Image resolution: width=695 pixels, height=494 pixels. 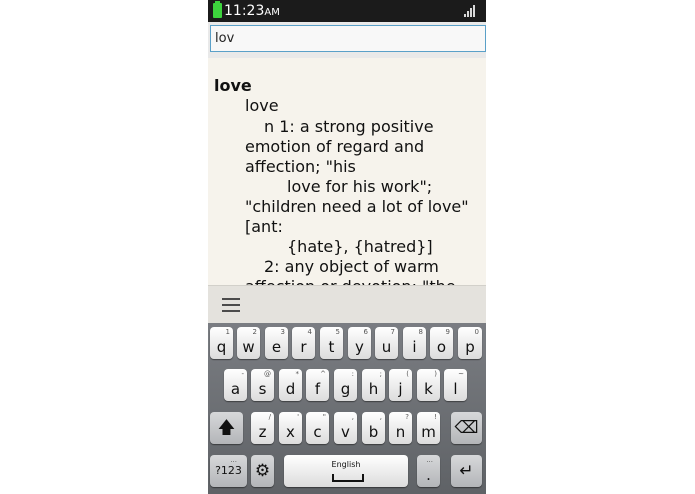 I want to click on definition-line: {hate}, {hatred}], so click(x=360, y=246).